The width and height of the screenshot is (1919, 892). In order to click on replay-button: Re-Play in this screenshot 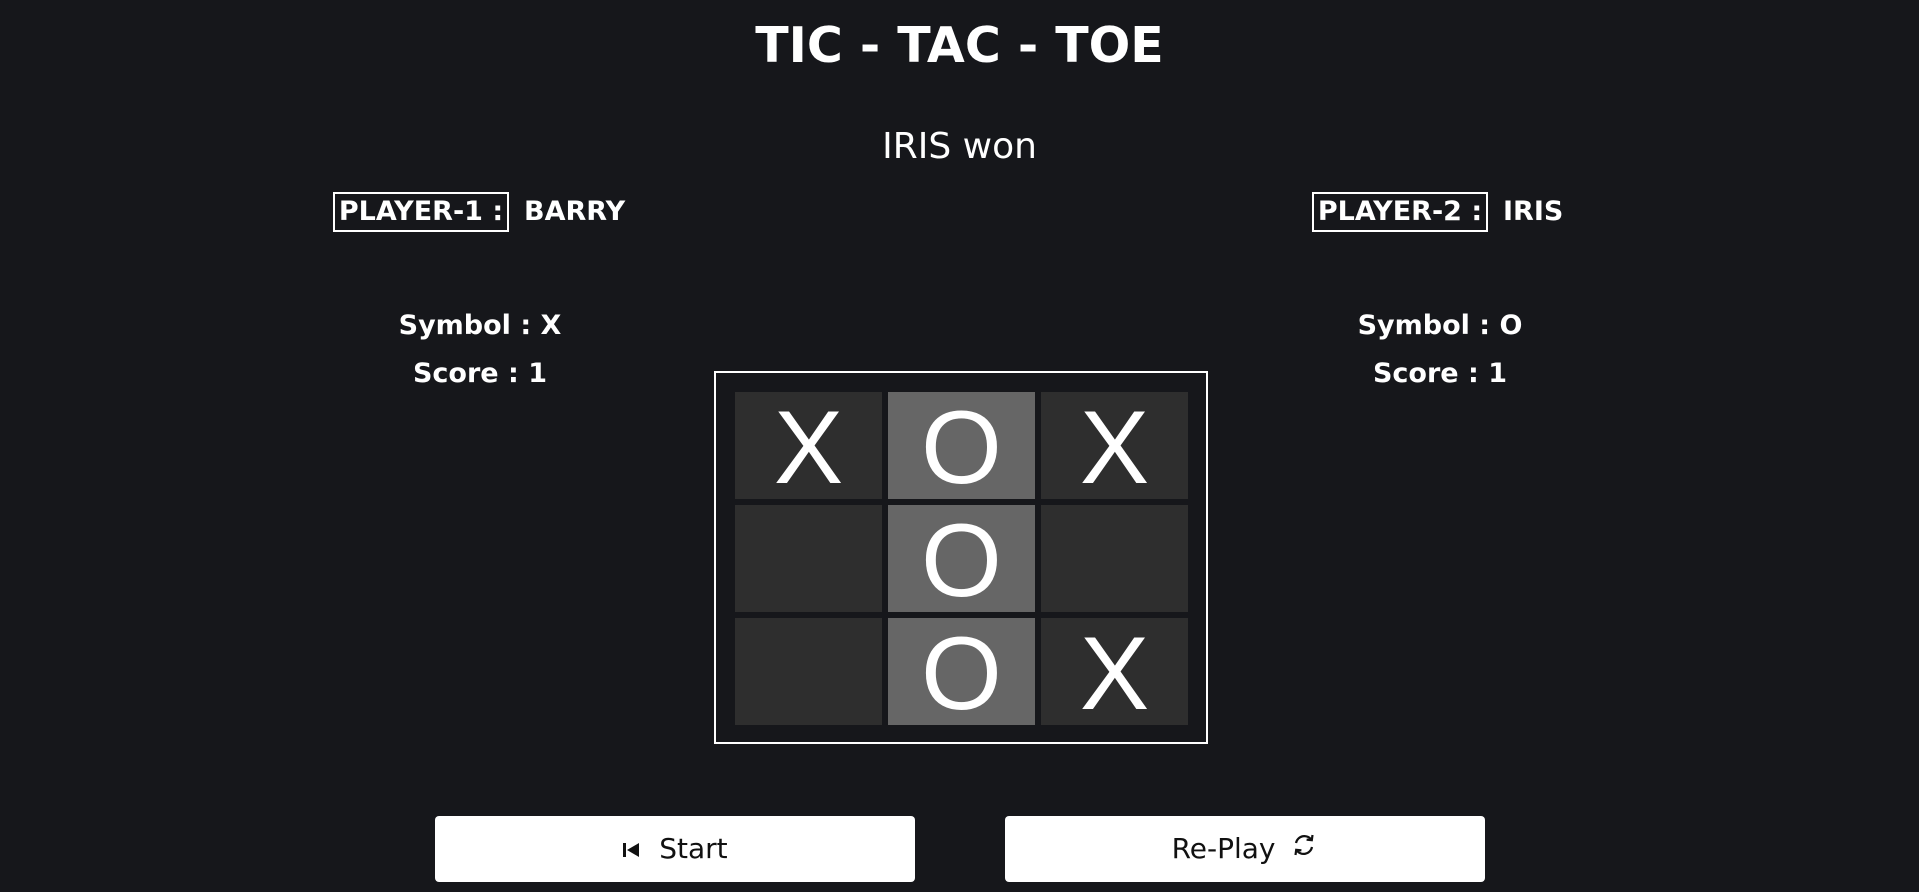, I will do `click(1245, 849)`.